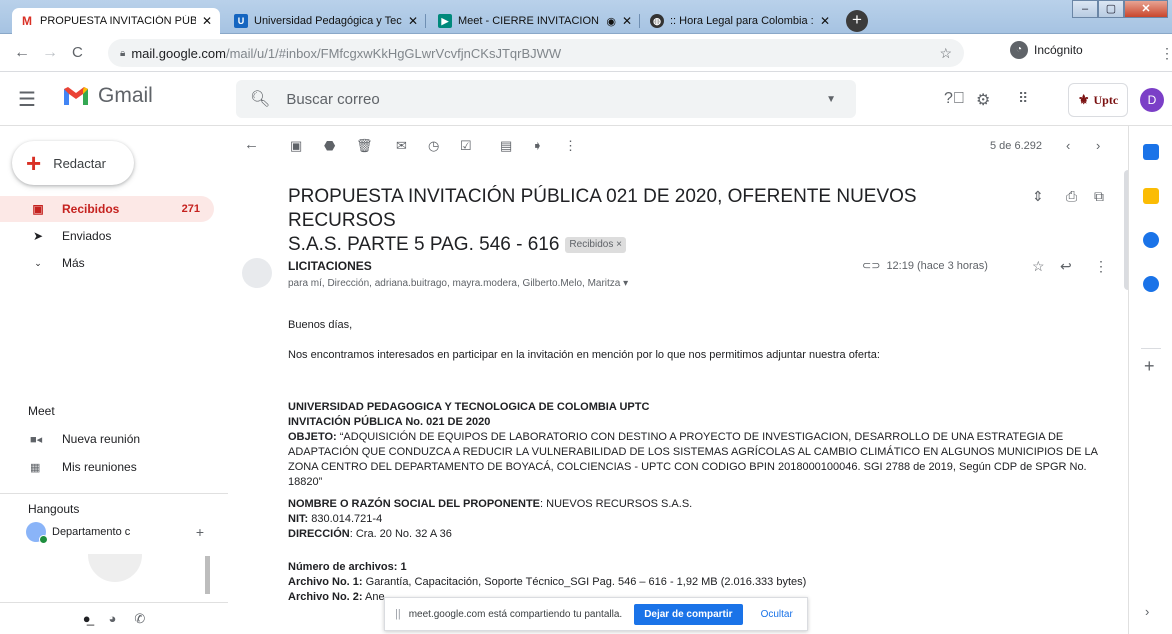 The width and height of the screenshot is (1172, 634). What do you see at coordinates (330, 266) in the screenshot?
I see `sender-name: LICITACIONES` at bounding box center [330, 266].